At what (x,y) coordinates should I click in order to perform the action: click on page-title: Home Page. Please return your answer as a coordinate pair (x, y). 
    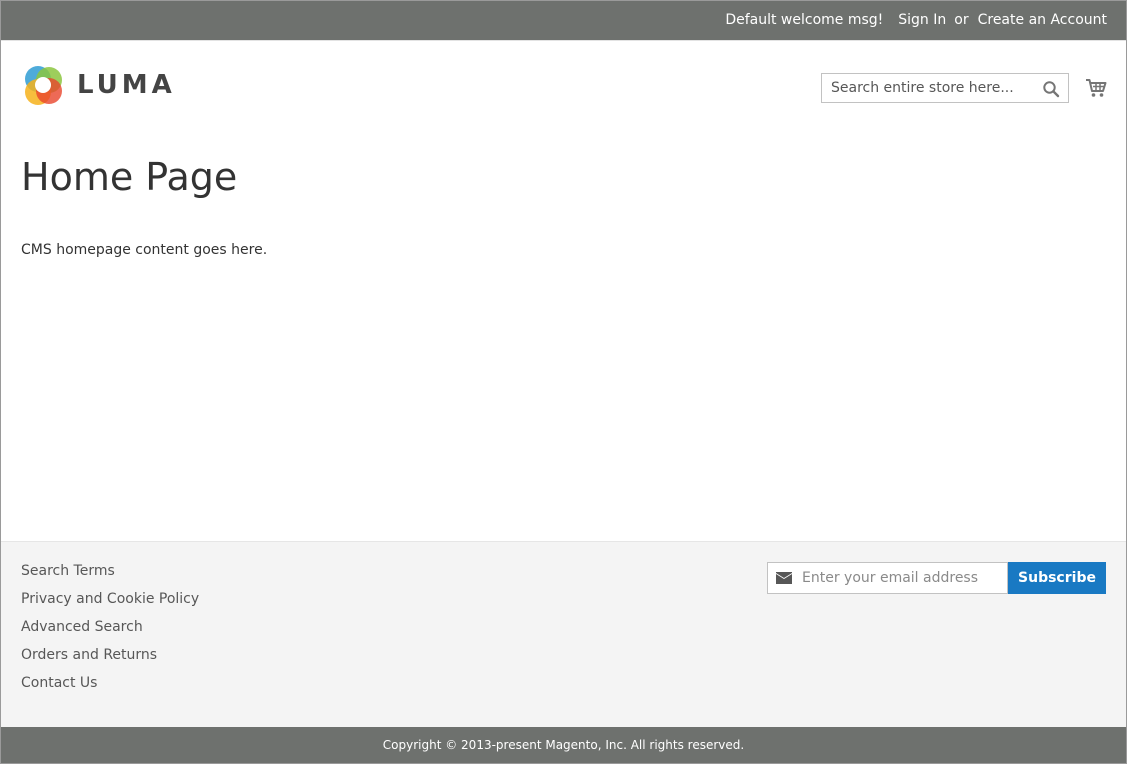
    Looking at the image, I should click on (129, 177).